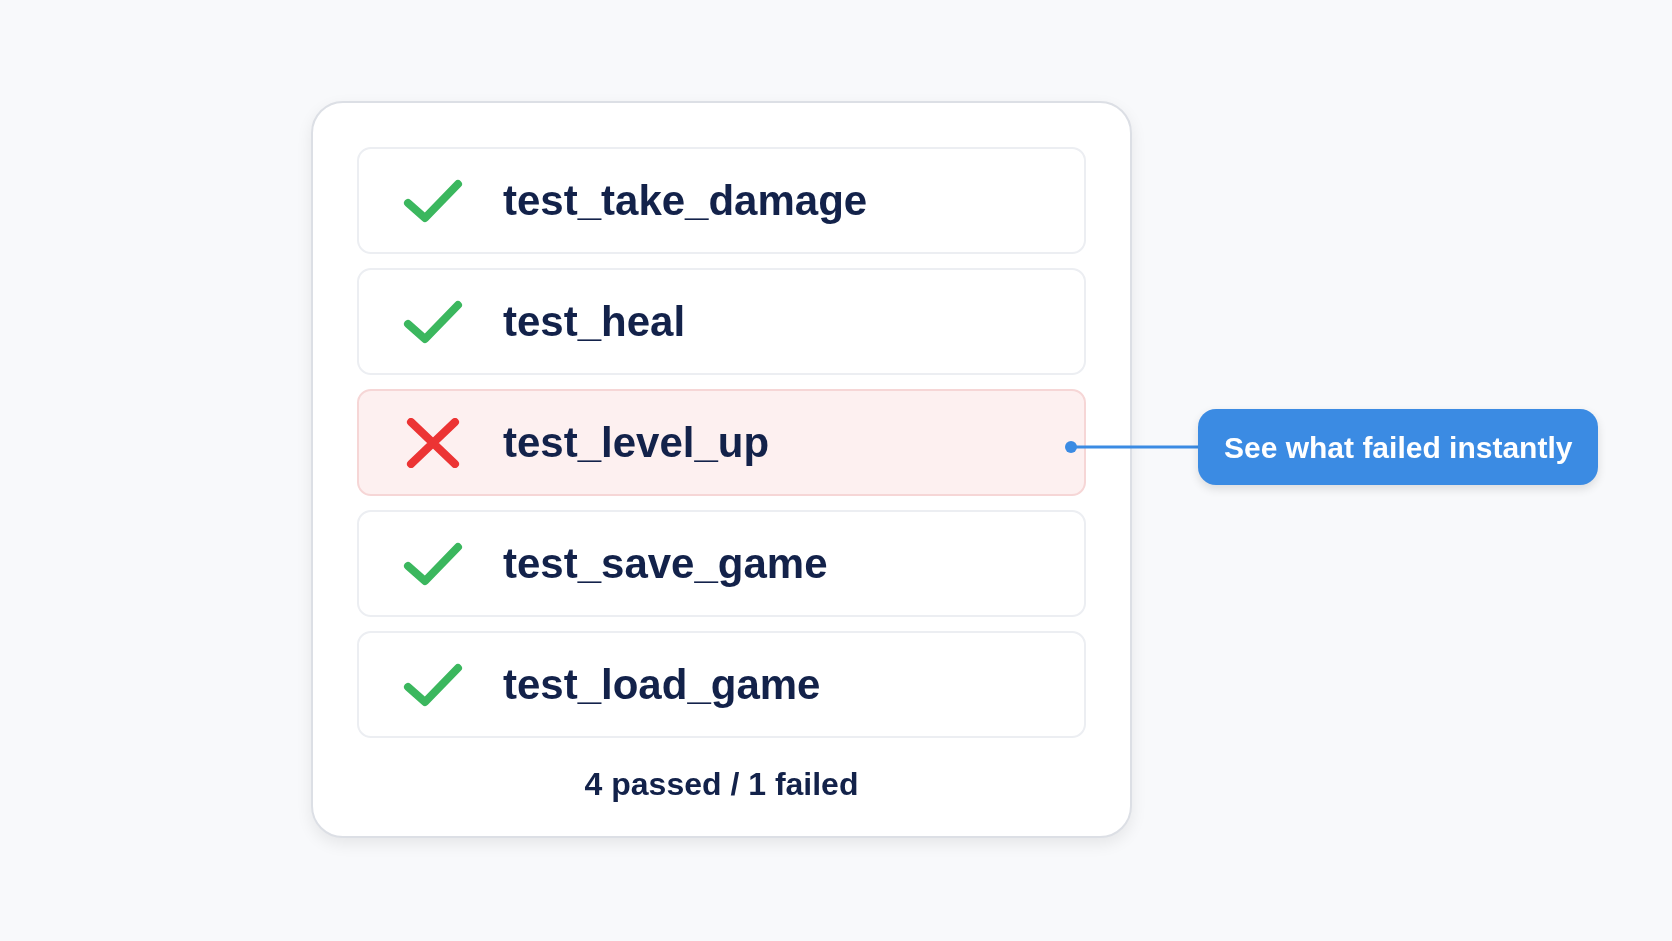  I want to click on test-name: test_save_game, so click(665, 564).